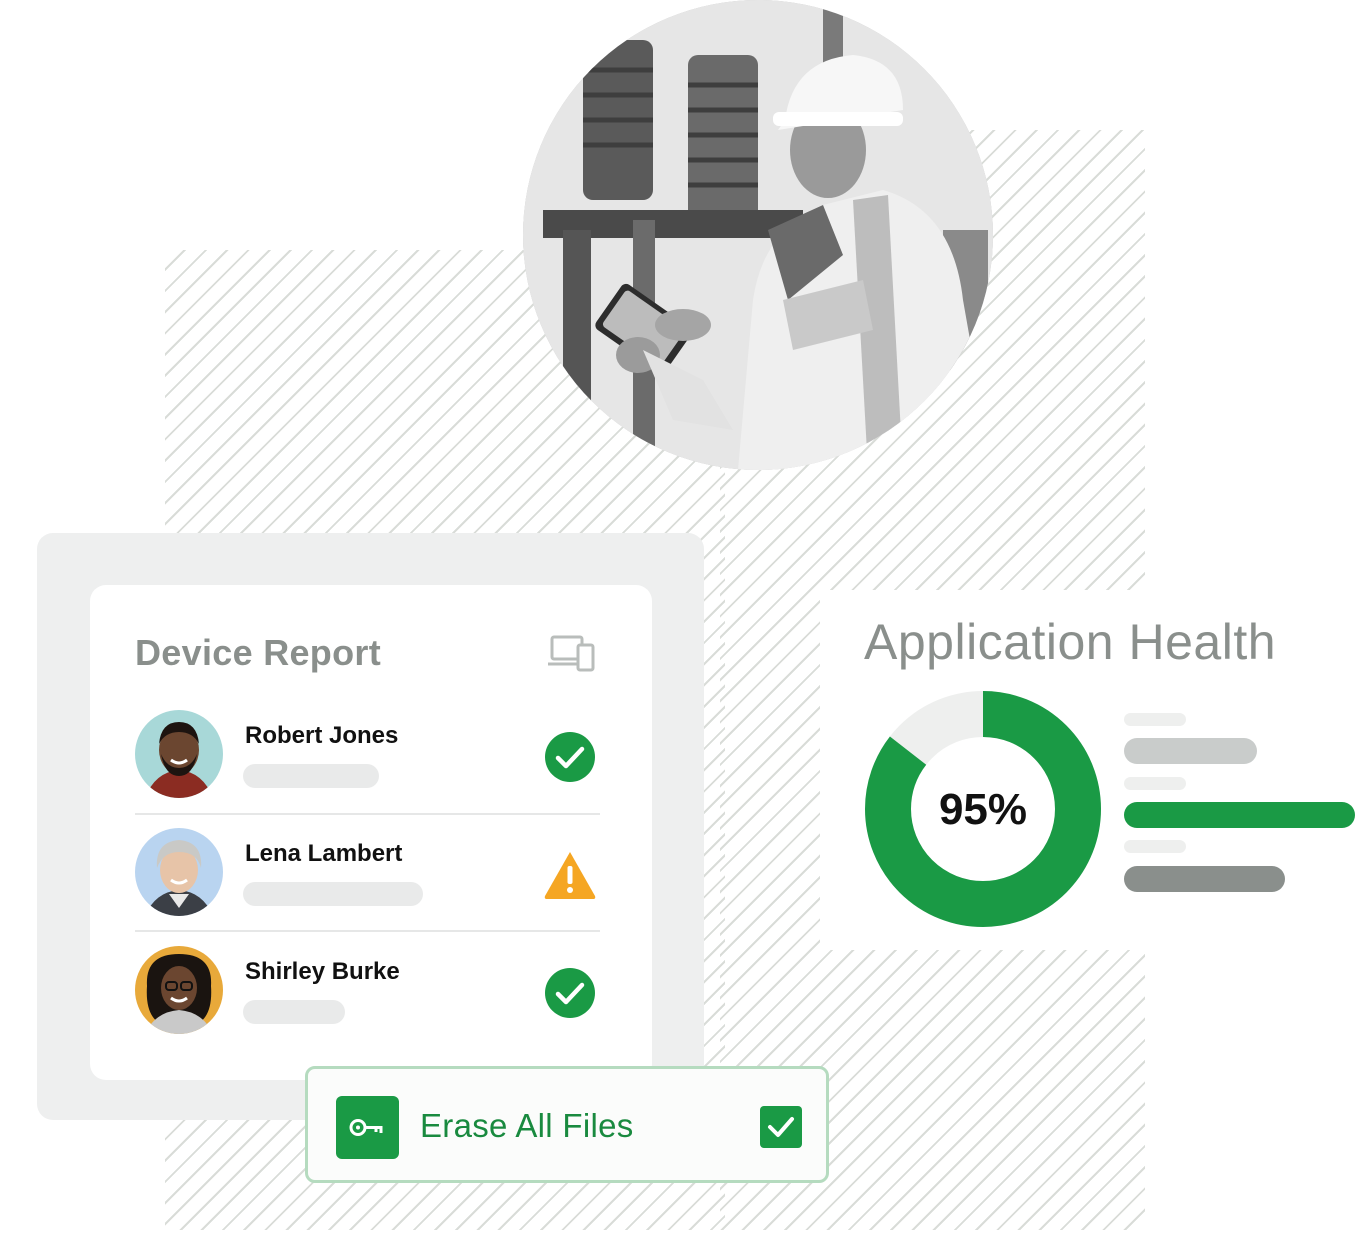  I want to click on erase-all-files-label: Erase All Files, so click(527, 1125).